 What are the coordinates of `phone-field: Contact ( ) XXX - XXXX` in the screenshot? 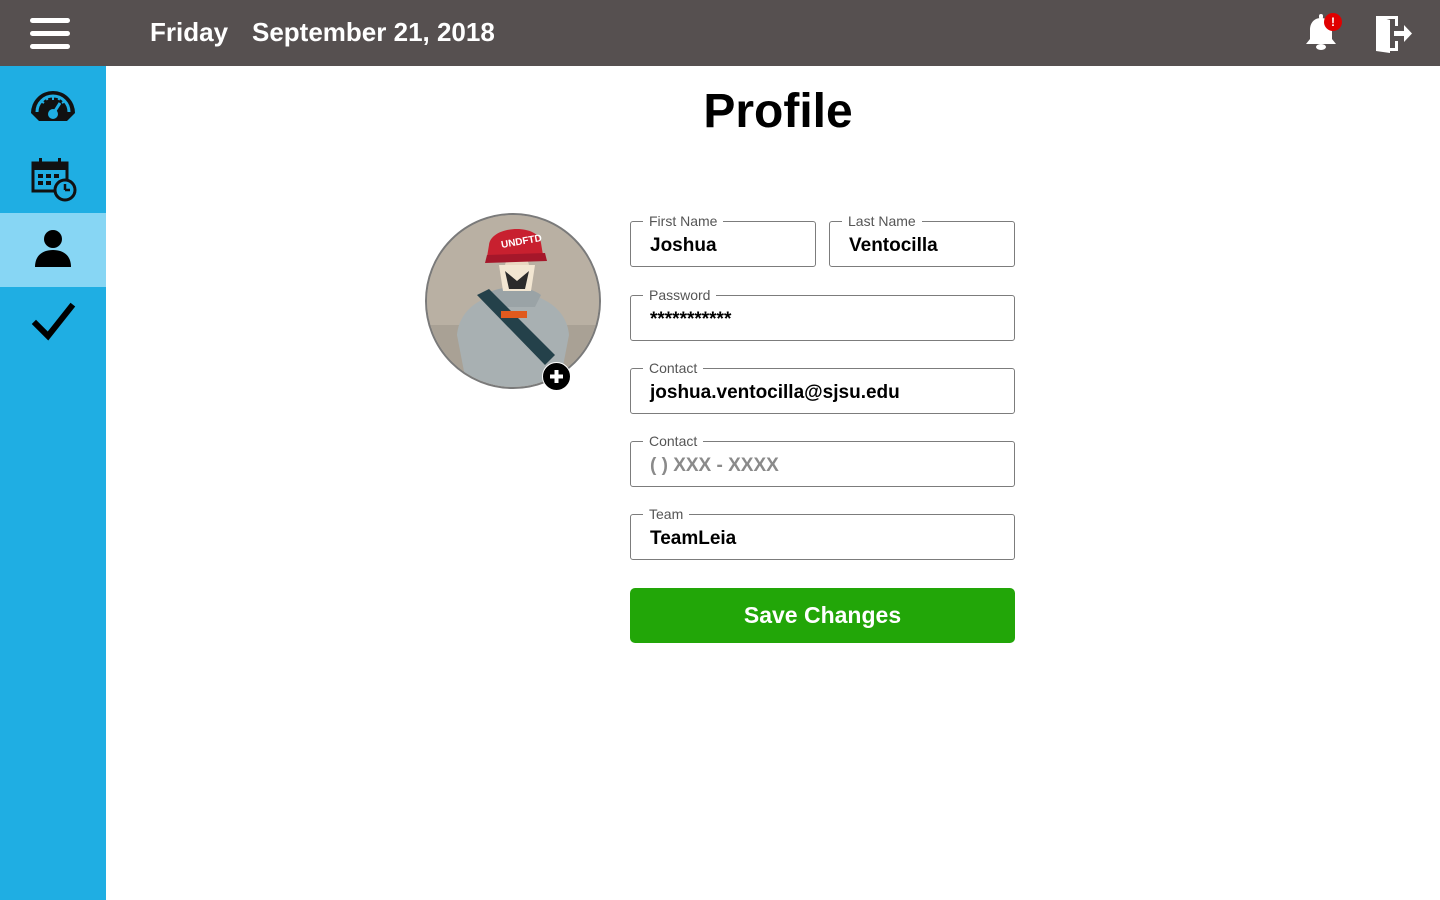 It's located at (822, 460).